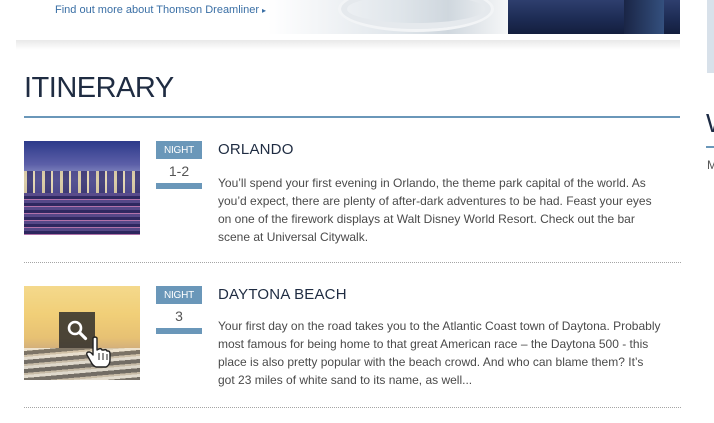 The image size is (714, 423). I want to click on dreamliner-banner: Find out more about Thomson Dreamliner ▸, so click(348, 17).